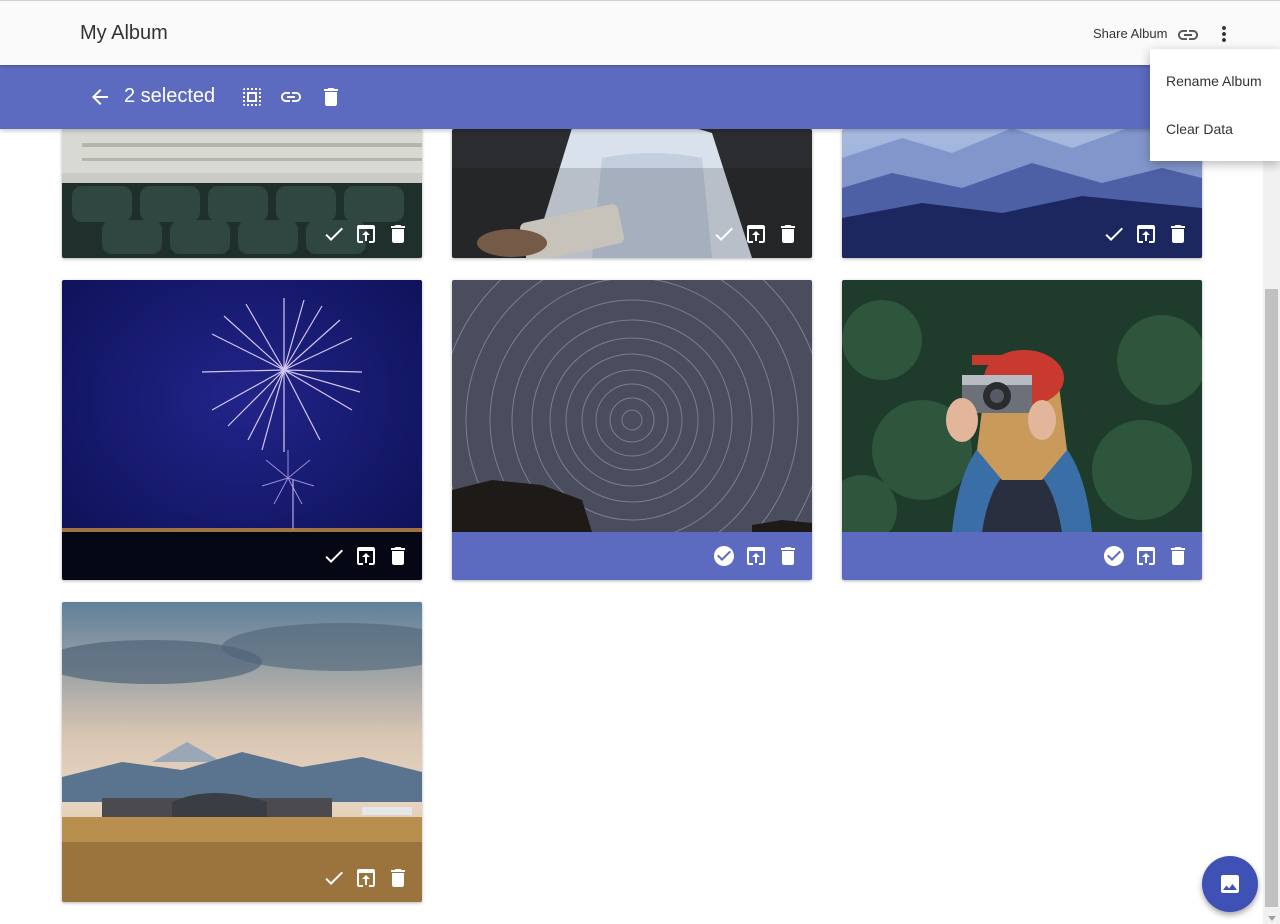 This screenshot has width=1280, height=924. I want to click on link-icon, so click(291, 97).